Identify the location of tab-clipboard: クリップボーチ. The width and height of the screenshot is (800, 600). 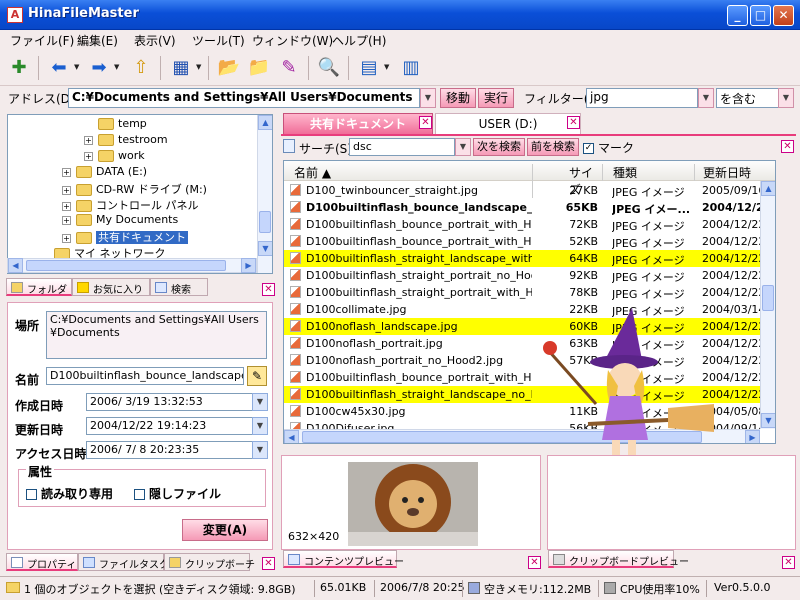
(209, 562).